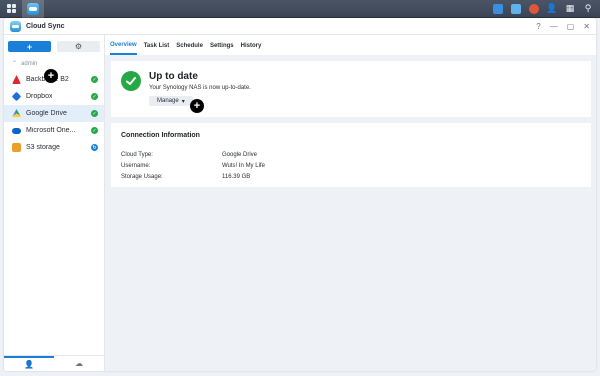 The width and height of the screenshot is (600, 376). I want to click on gear-icon: ⚙, so click(78, 46).